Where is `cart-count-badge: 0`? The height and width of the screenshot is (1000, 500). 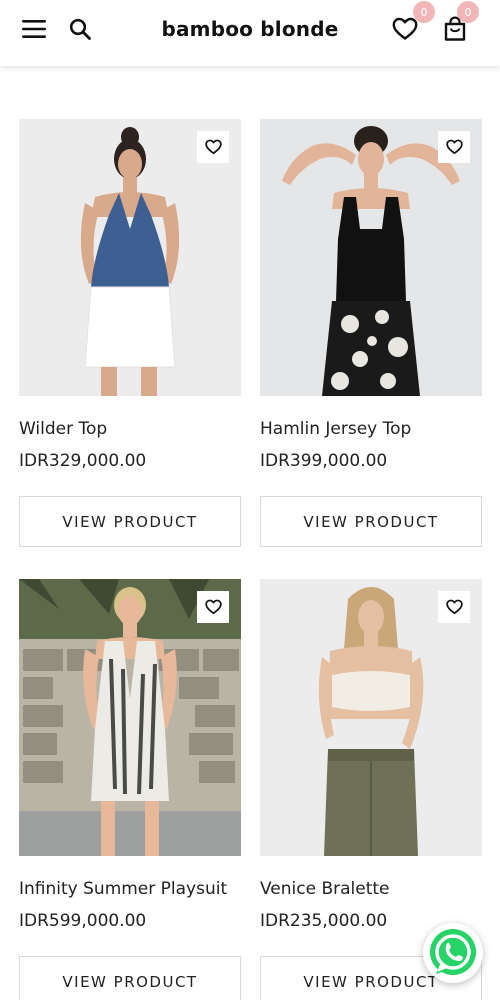 cart-count-badge: 0 is located at coordinates (468, 12).